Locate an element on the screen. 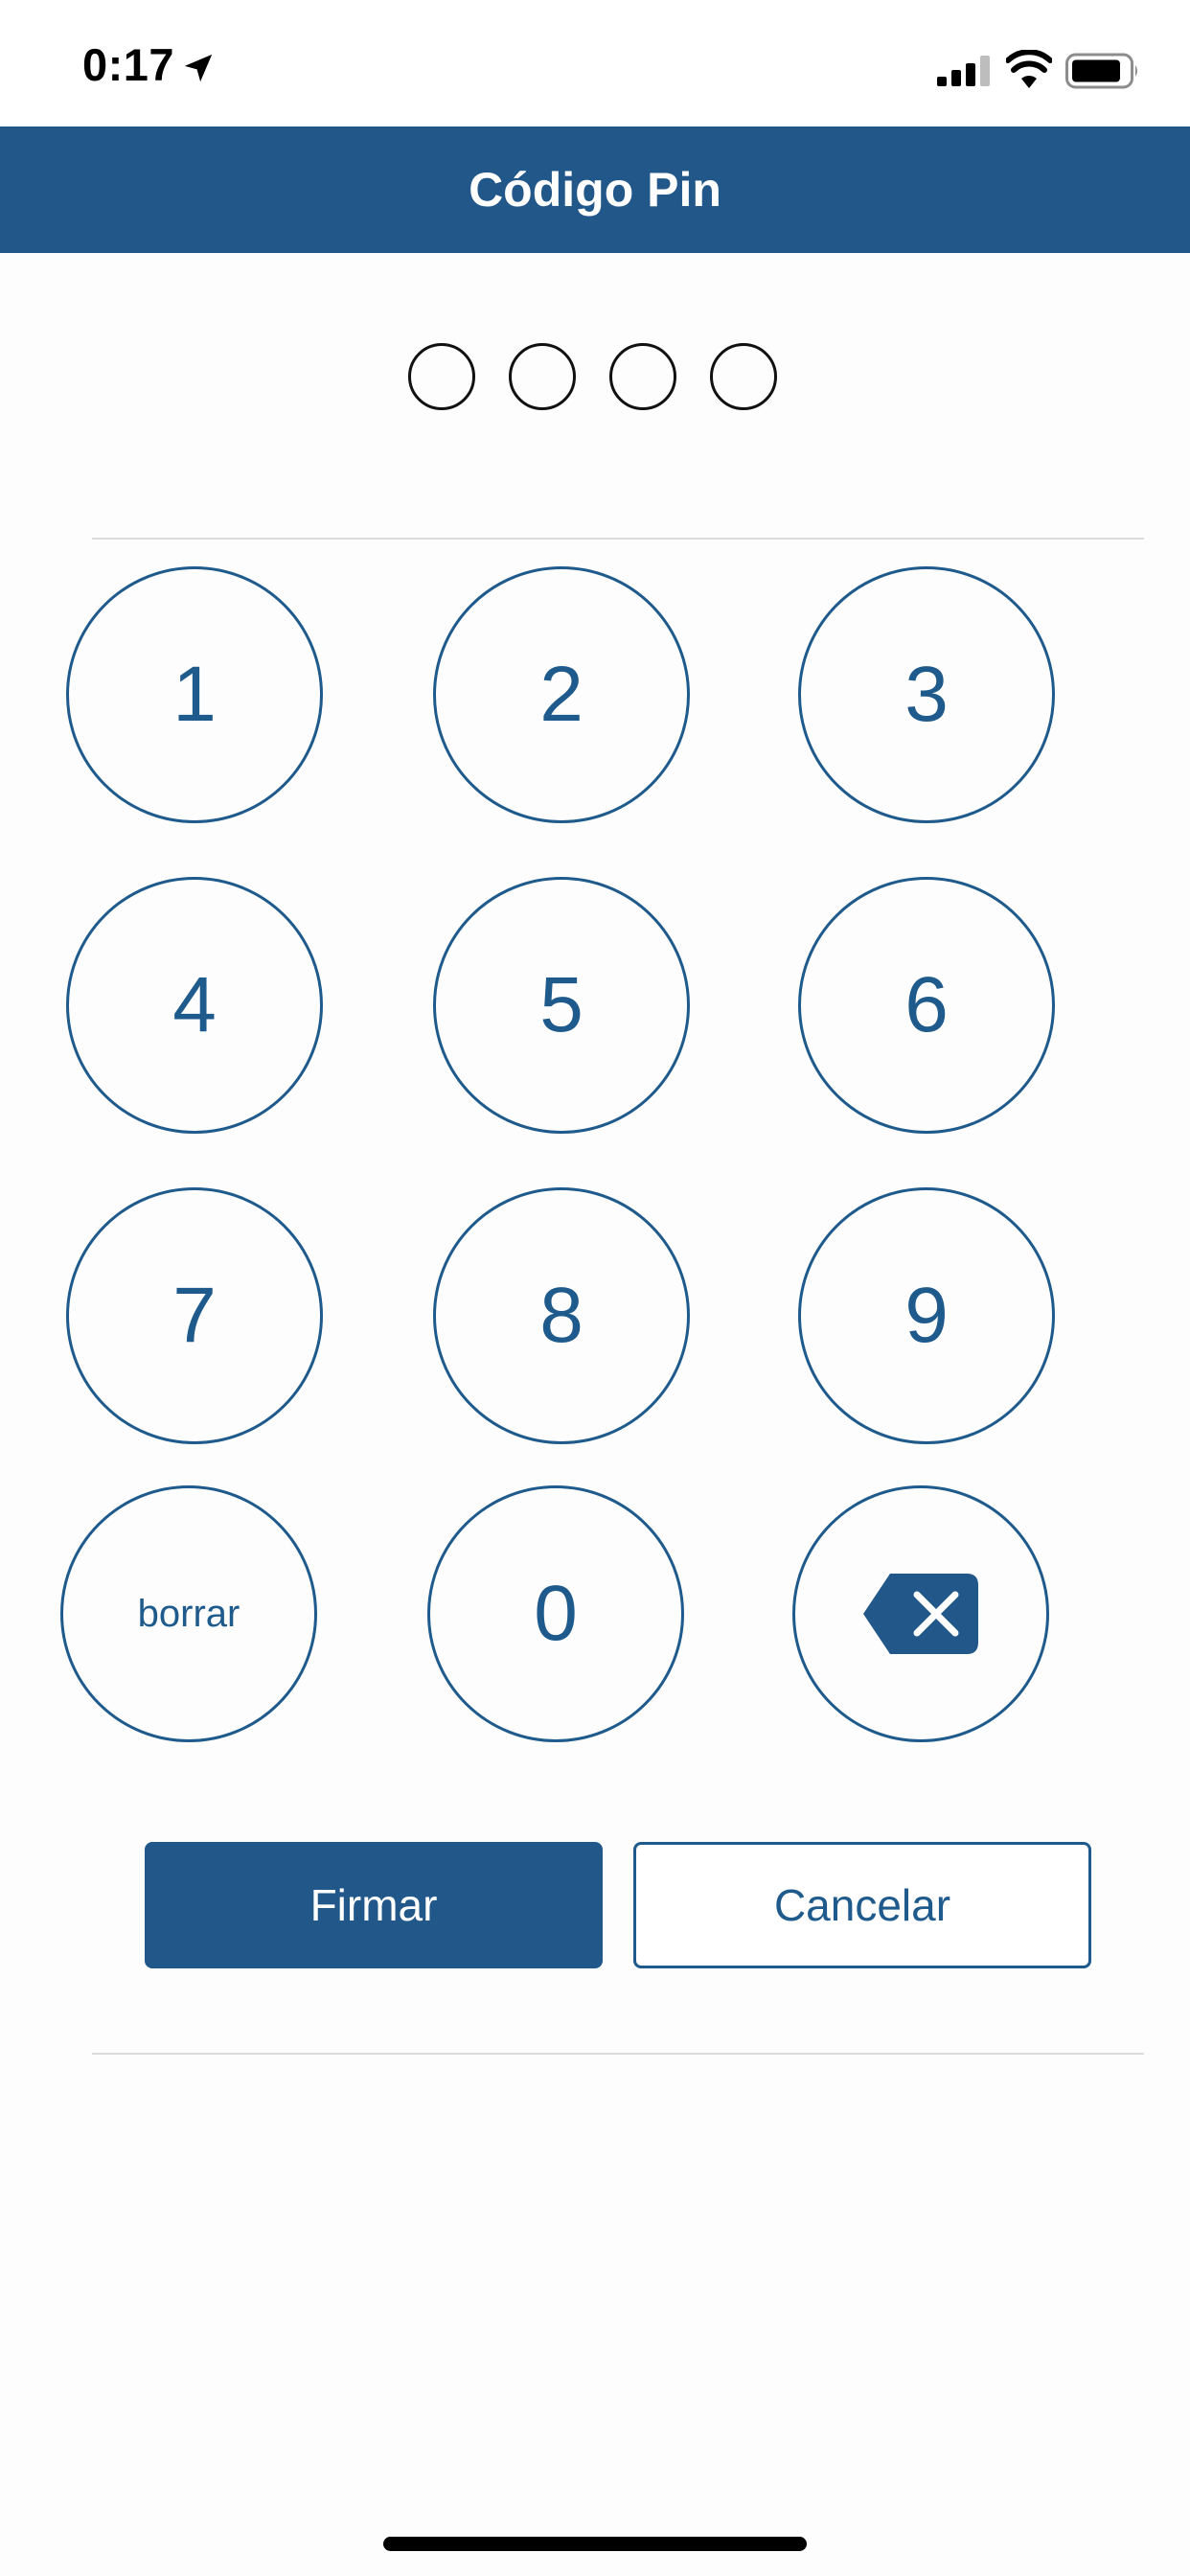 The image size is (1190, 2576). clear-button: borrar is located at coordinates (189, 1613).